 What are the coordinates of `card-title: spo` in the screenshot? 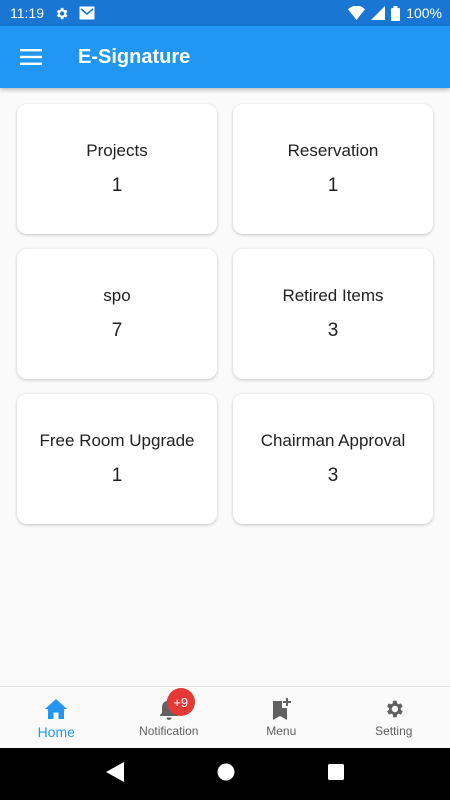 It's located at (117, 295).